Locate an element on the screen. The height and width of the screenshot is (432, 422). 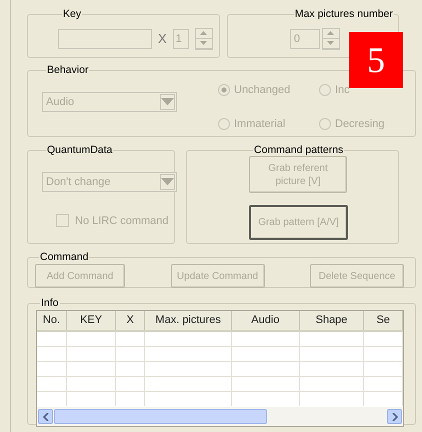
group-label: Info is located at coordinates (50, 303).